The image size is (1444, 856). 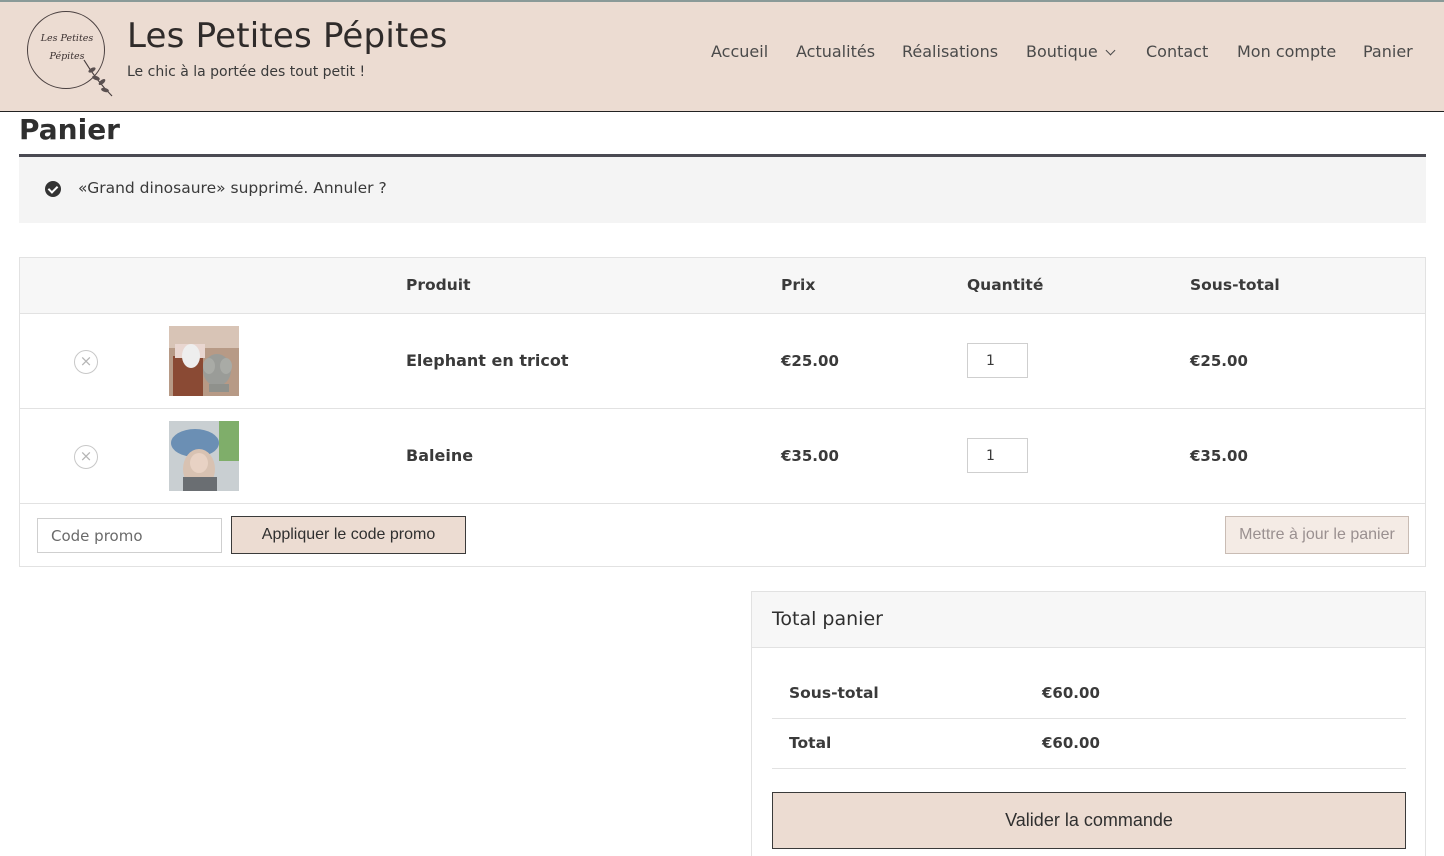 What do you see at coordinates (1071, 693) in the screenshot?
I see `subtotal-value: €60.00` at bounding box center [1071, 693].